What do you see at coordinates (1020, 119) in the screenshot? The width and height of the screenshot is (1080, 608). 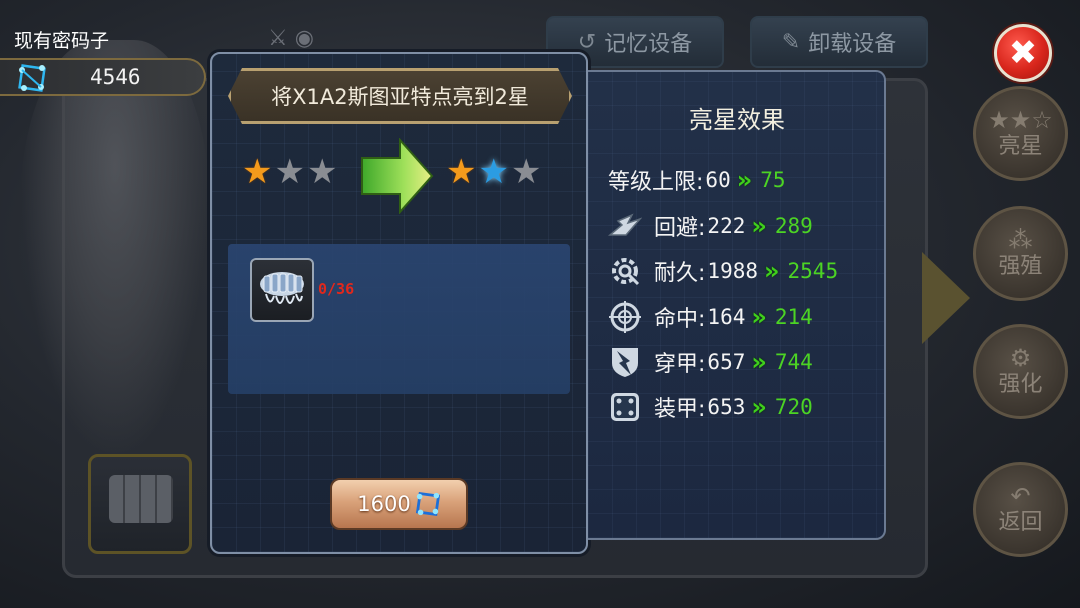 I see `stars-icon: ★★☆` at bounding box center [1020, 119].